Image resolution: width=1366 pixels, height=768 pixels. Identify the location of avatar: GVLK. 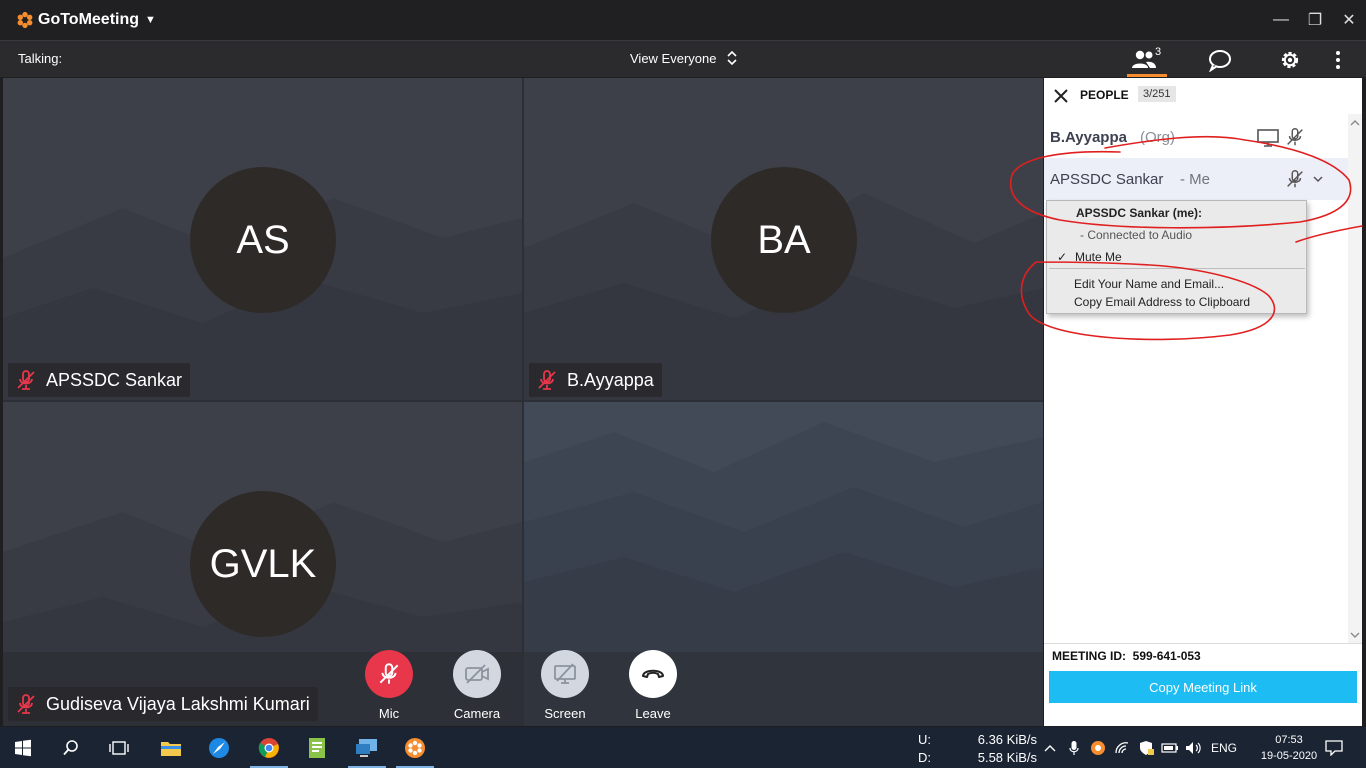
(263, 564).